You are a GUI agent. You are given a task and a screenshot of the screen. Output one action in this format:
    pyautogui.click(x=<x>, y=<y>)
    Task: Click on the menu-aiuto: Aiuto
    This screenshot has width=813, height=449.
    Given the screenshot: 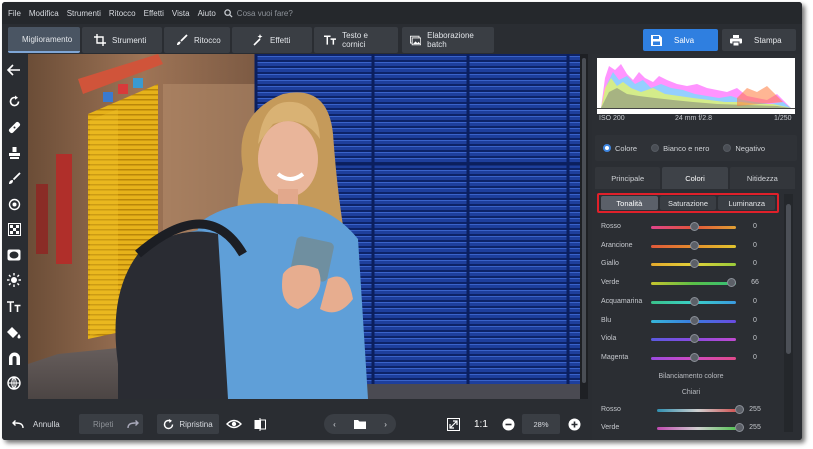 What is the action you would take?
    pyautogui.click(x=207, y=13)
    